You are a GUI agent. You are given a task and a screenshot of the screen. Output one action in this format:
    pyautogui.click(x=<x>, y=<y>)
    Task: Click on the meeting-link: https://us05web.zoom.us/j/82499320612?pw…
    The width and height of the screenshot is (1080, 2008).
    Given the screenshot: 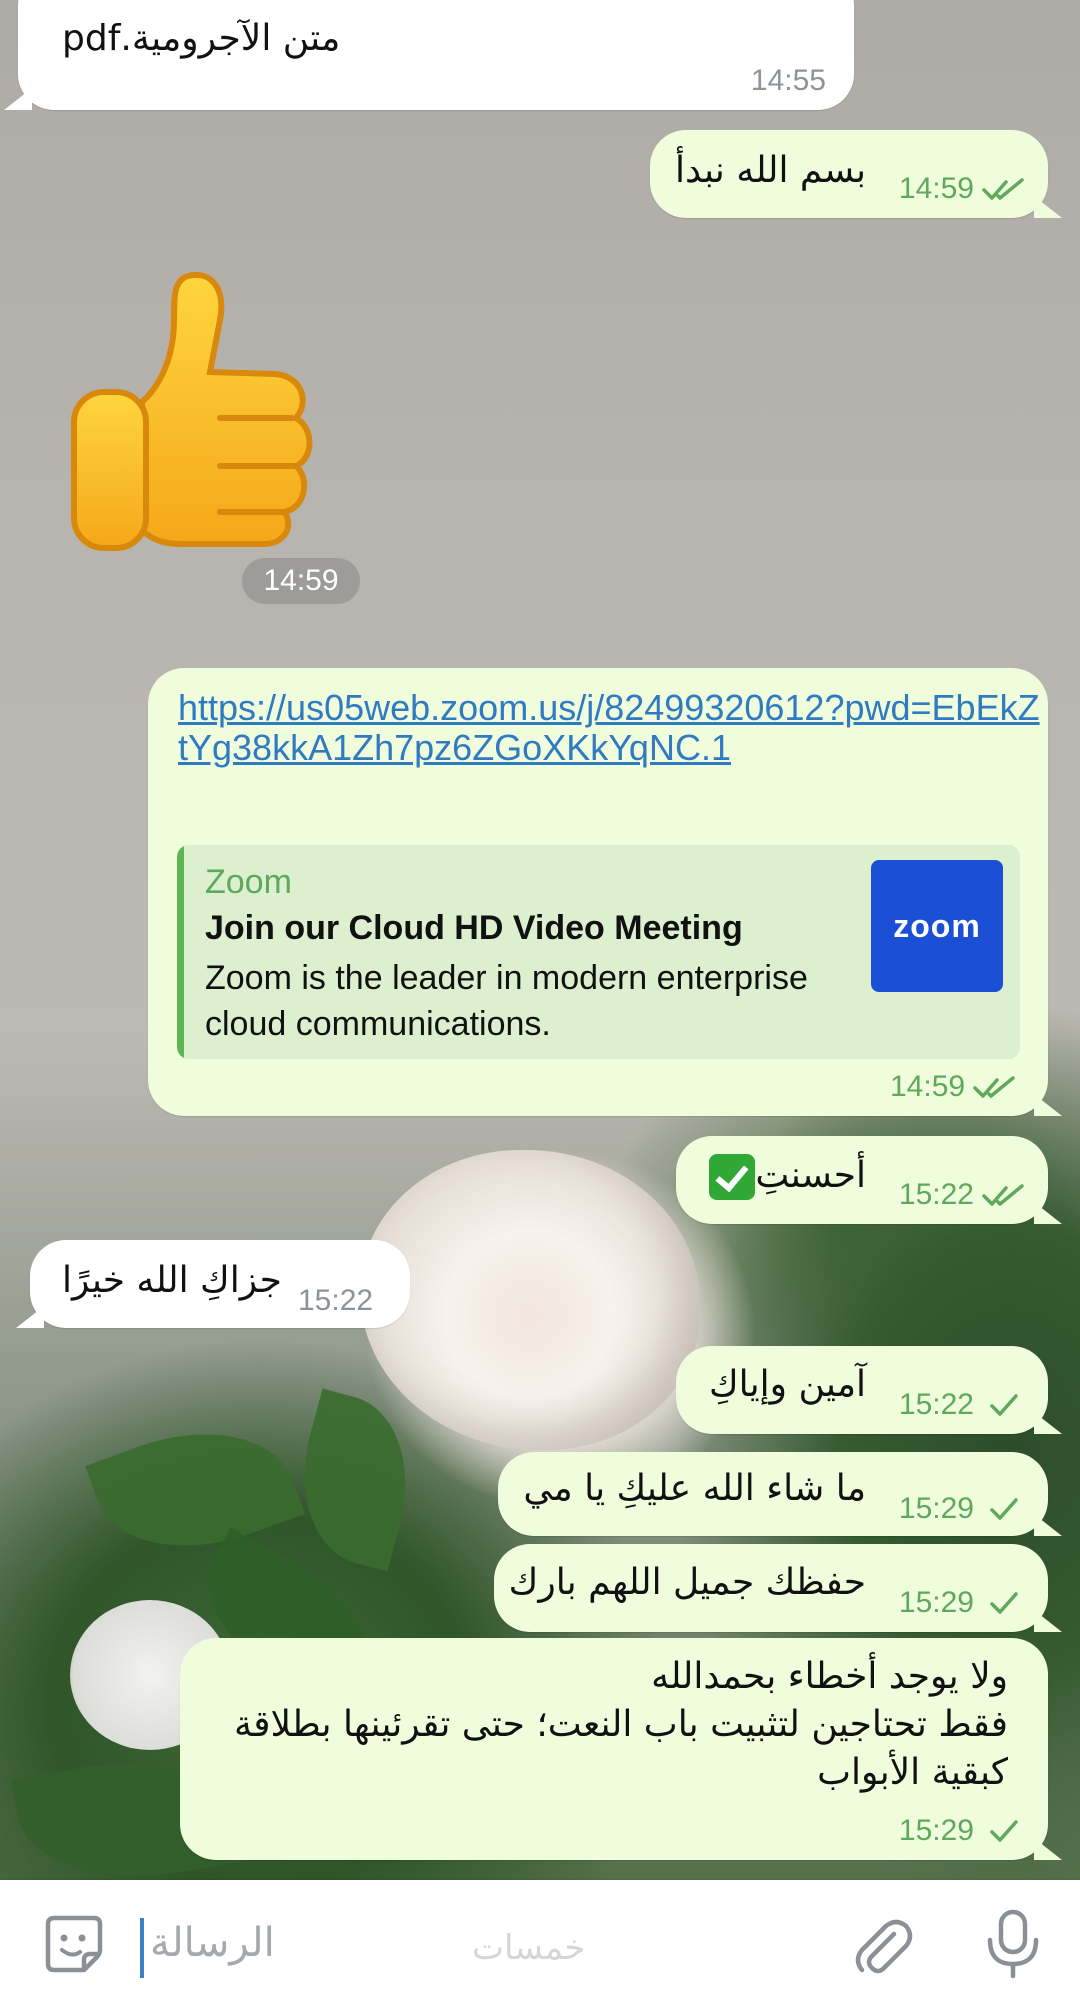 What is the action you would take?
    pyautogui.click(x=613, y=728)
    